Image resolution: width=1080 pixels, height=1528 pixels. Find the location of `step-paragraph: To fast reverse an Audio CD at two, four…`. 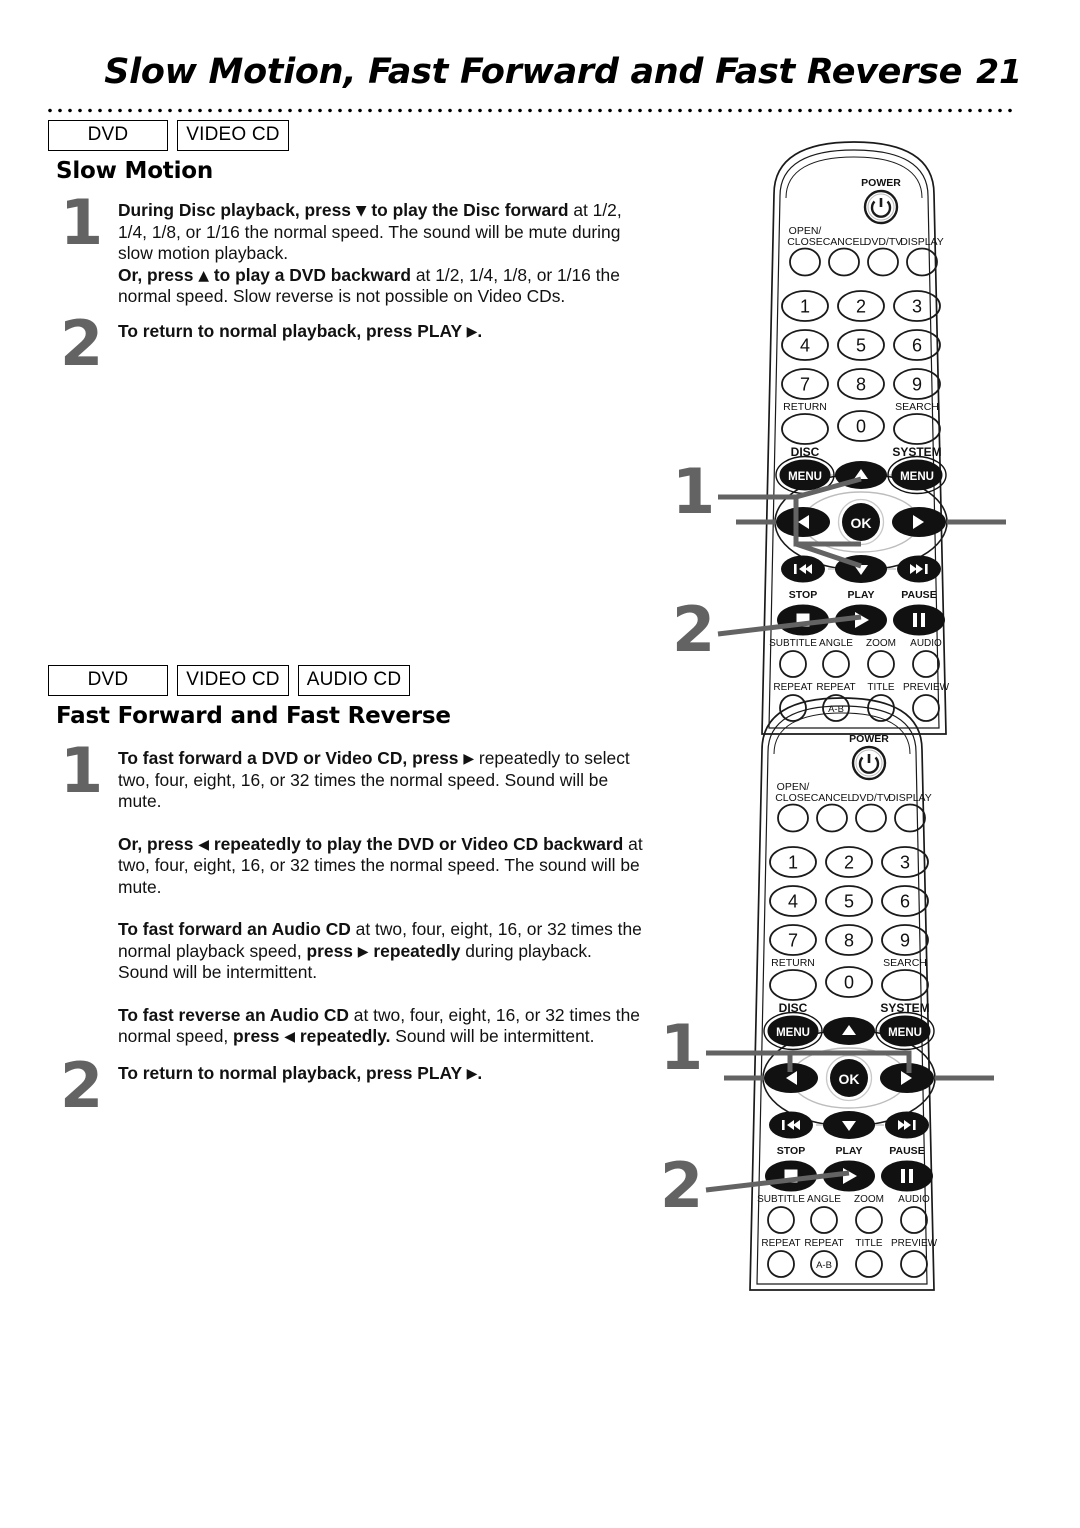

step-paragraph: To fast reverse an Audio CD at two, four… is located at coordinates (379, 1025).